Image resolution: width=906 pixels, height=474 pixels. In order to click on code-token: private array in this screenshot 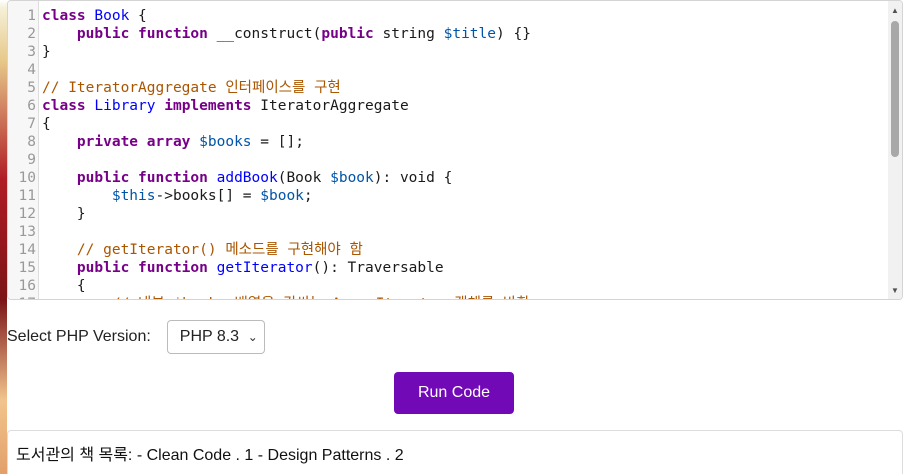, I will do `click(133, 142)`.